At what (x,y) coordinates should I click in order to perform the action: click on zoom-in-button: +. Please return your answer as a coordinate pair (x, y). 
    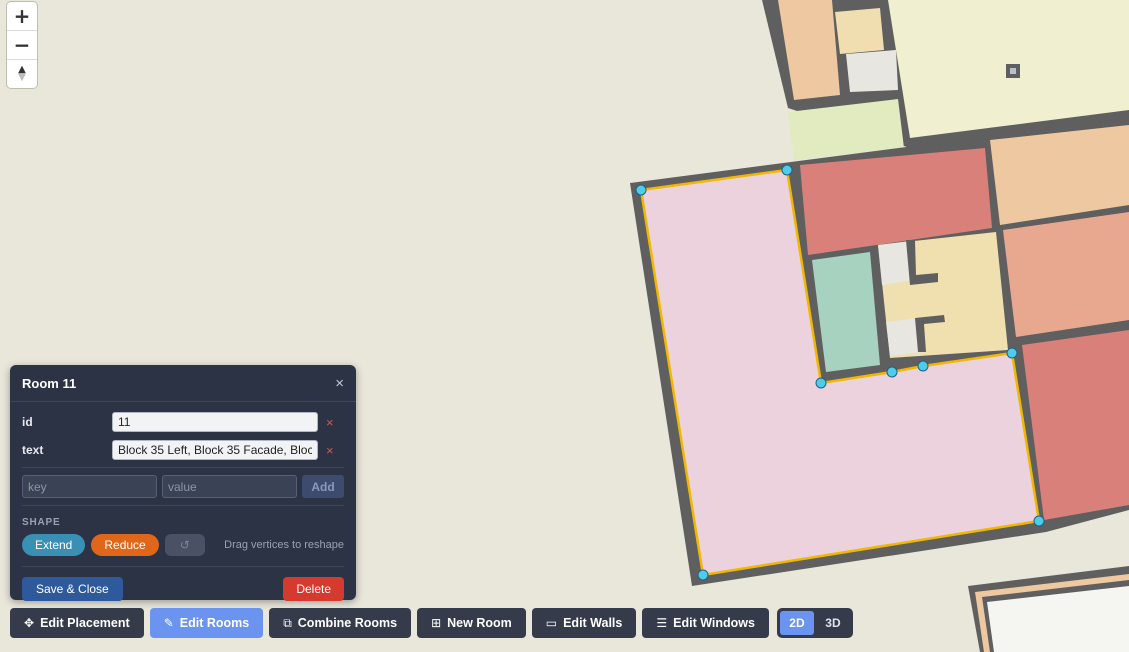
    Looking at the image, I should click on (22, 16).